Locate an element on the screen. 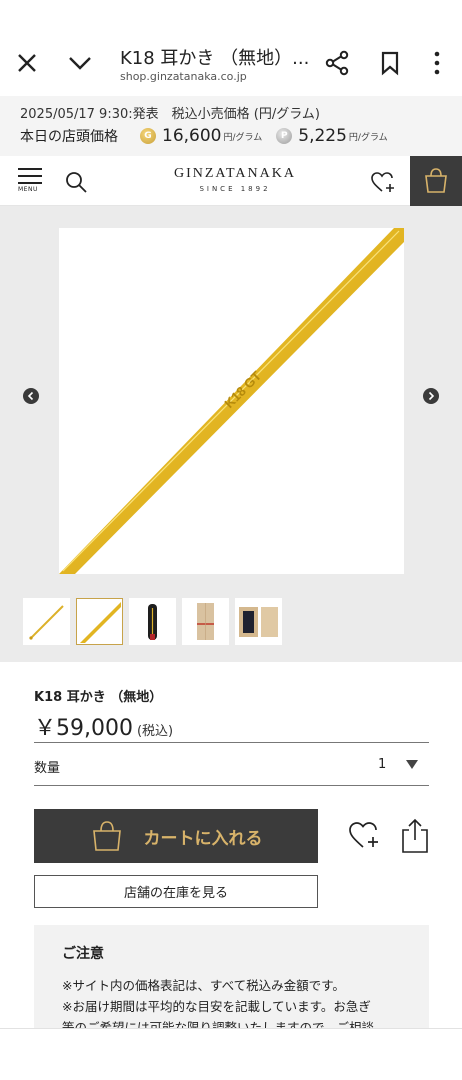 This screenshot has height=1080, width=462. gallery-prev-button is located at coordinates (31, 396).